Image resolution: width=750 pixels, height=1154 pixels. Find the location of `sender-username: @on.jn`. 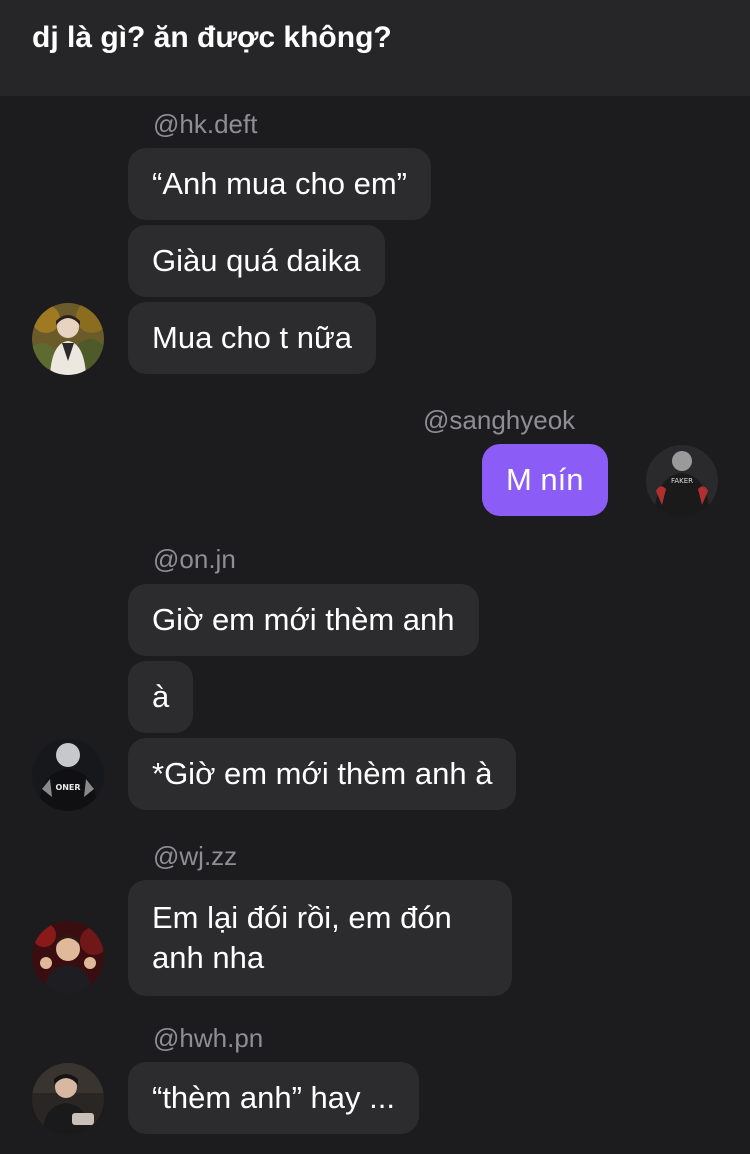

sender-username: @on.jn is located at coordinates (194, 559).